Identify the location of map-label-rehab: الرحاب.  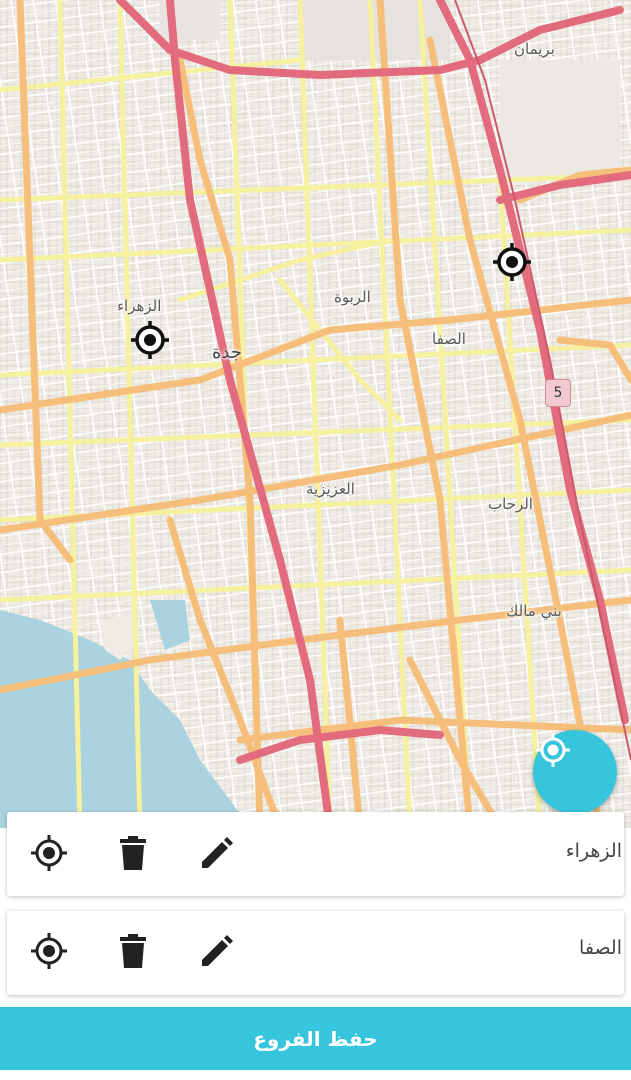
(510, 504).